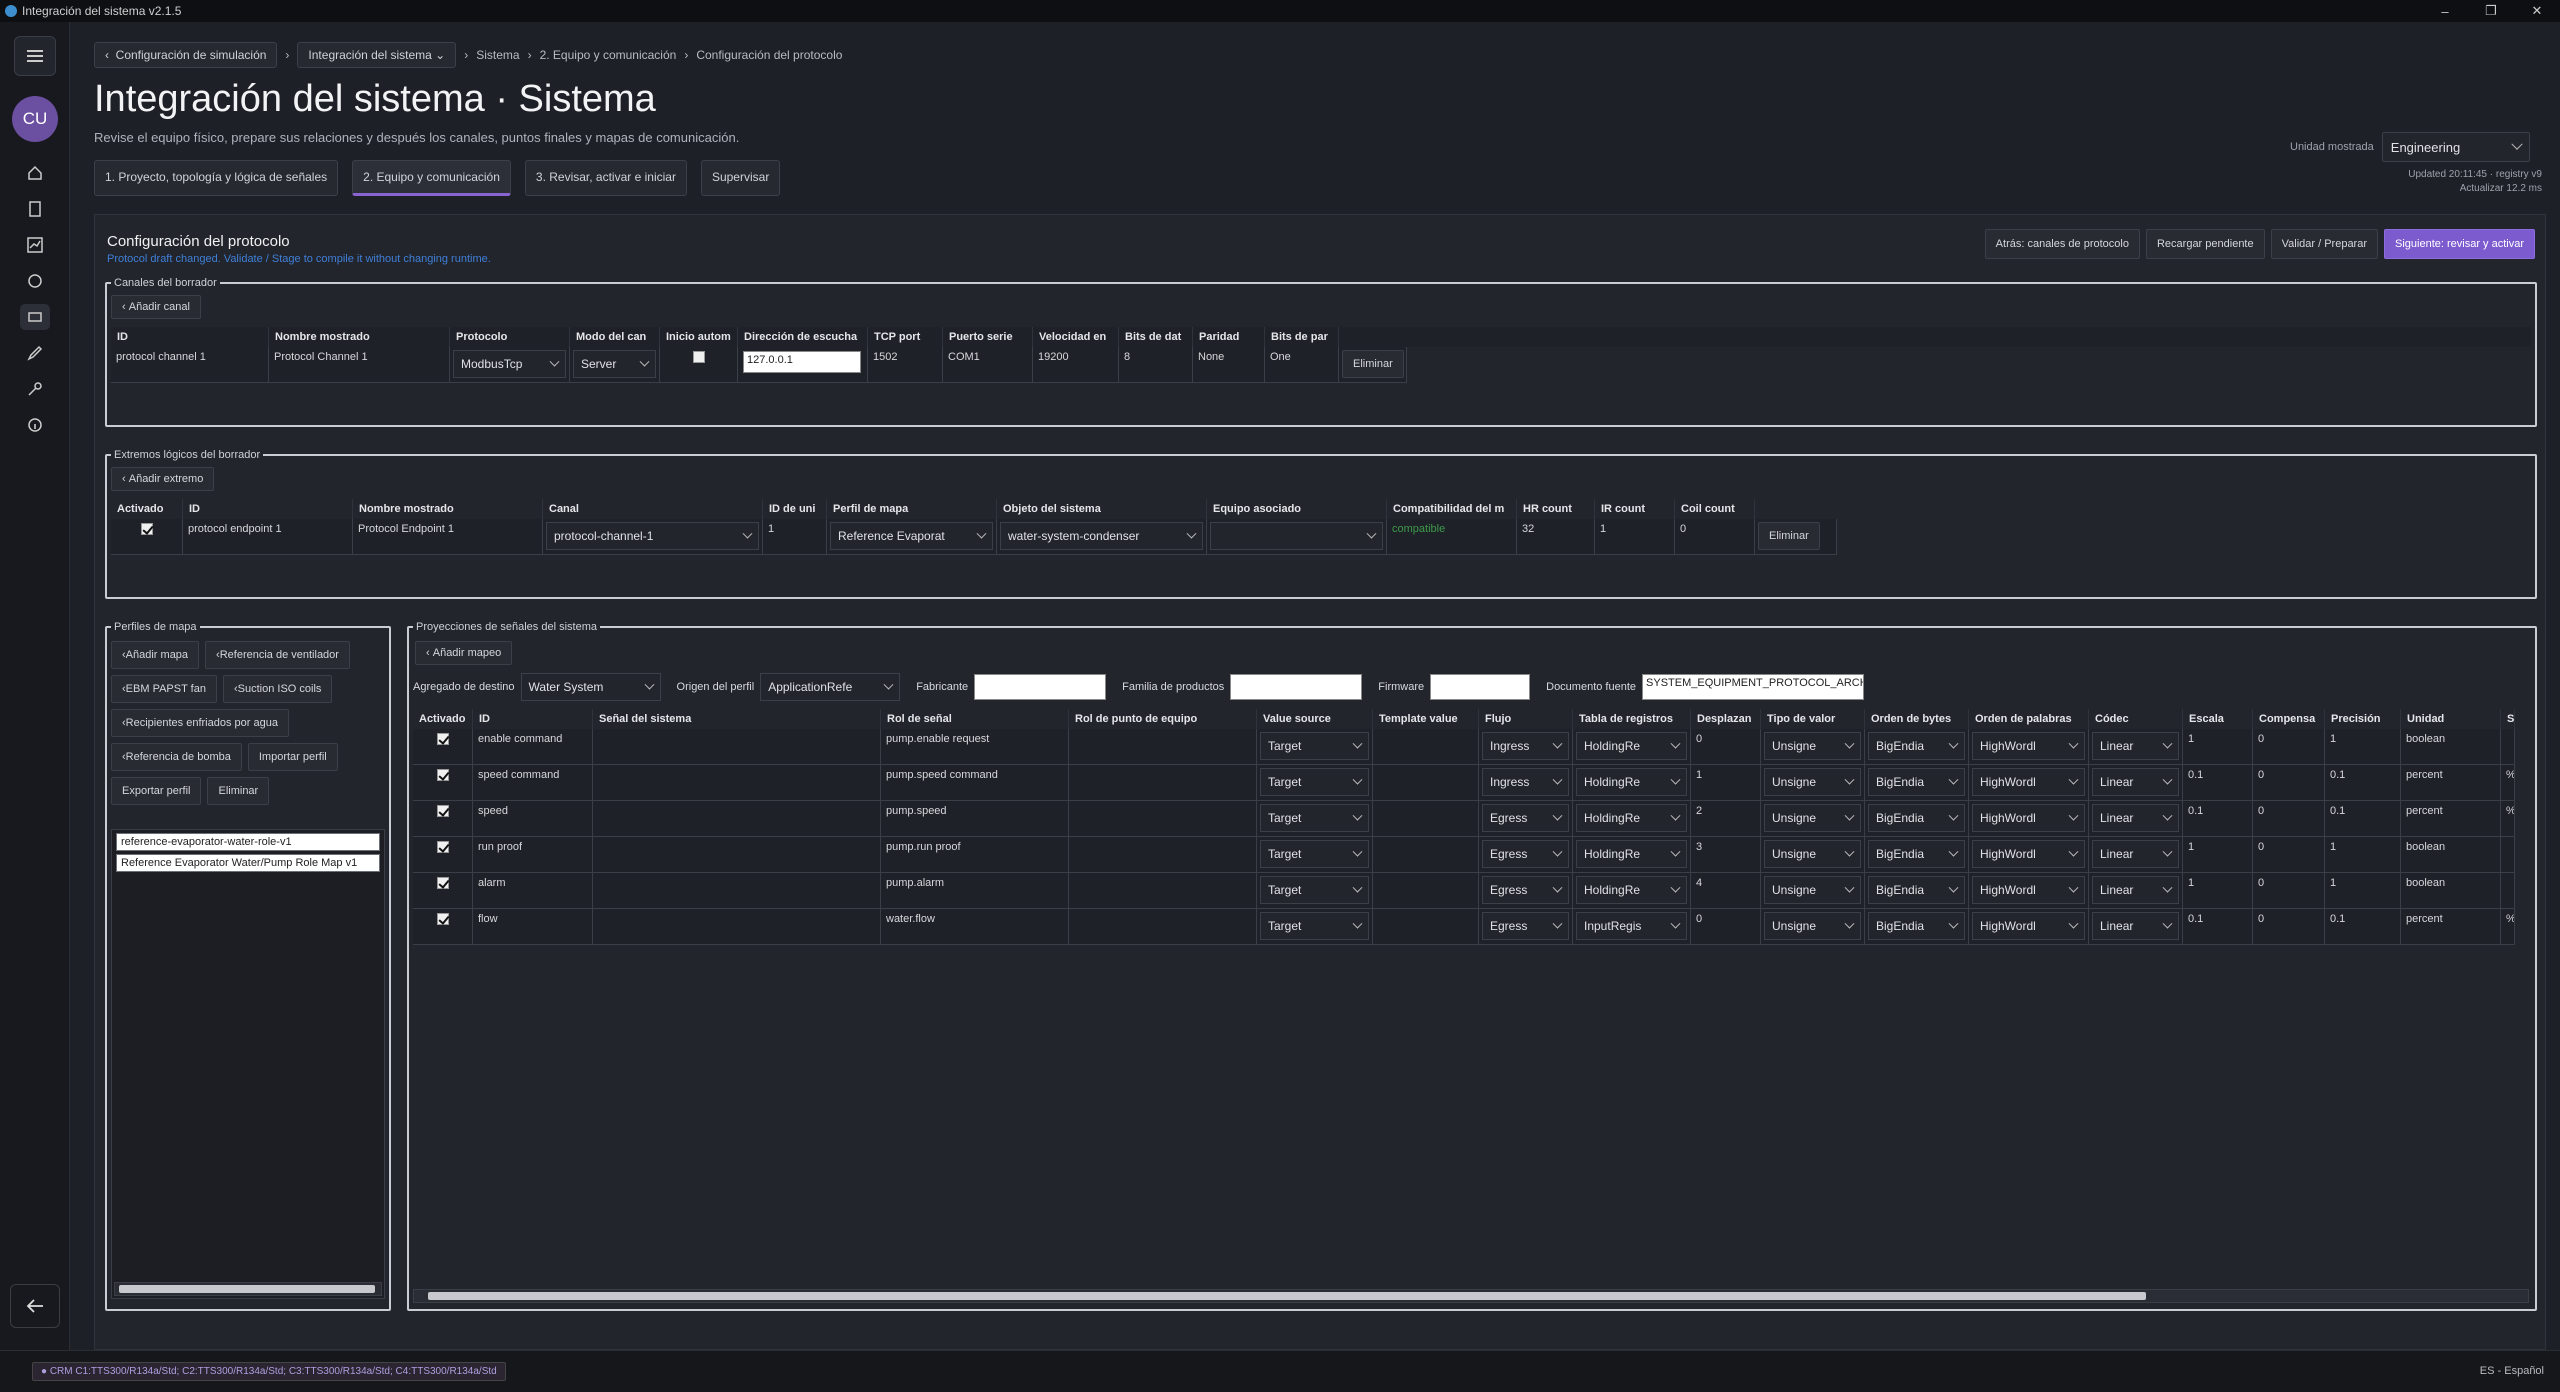  Describe the element at coordinates (35, 317) in the screenshot. I see `equipment-icon` at that location.